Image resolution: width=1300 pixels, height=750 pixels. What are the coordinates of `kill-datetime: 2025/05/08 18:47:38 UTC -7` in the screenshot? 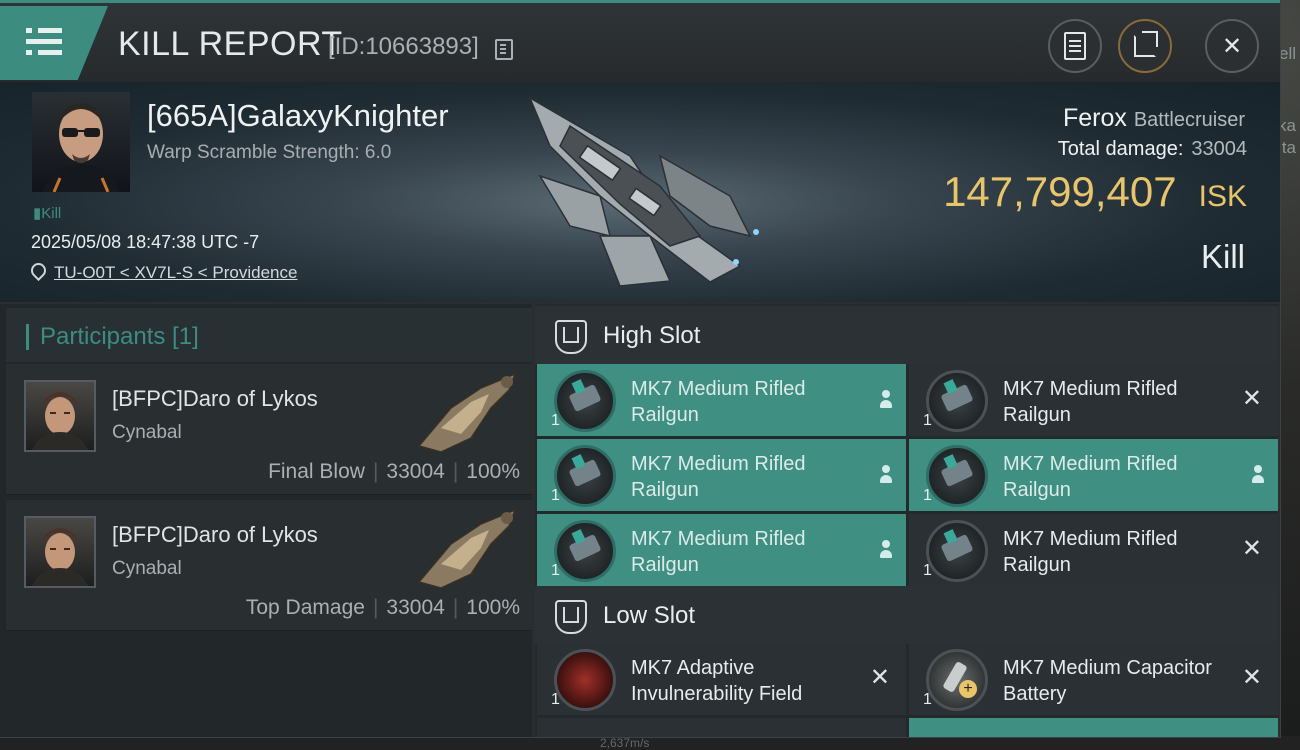 It's located at (145, 242).